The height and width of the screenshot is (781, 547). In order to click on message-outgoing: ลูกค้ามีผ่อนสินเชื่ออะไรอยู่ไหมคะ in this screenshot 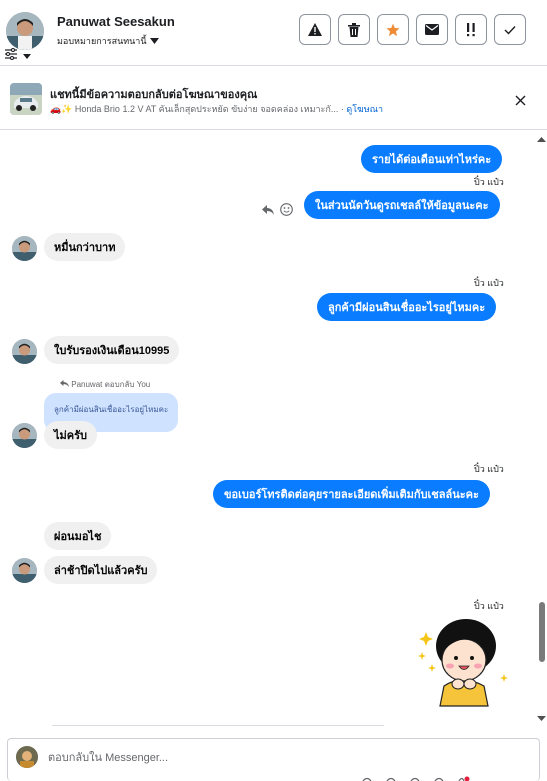, I will do `click(407, 307)`.